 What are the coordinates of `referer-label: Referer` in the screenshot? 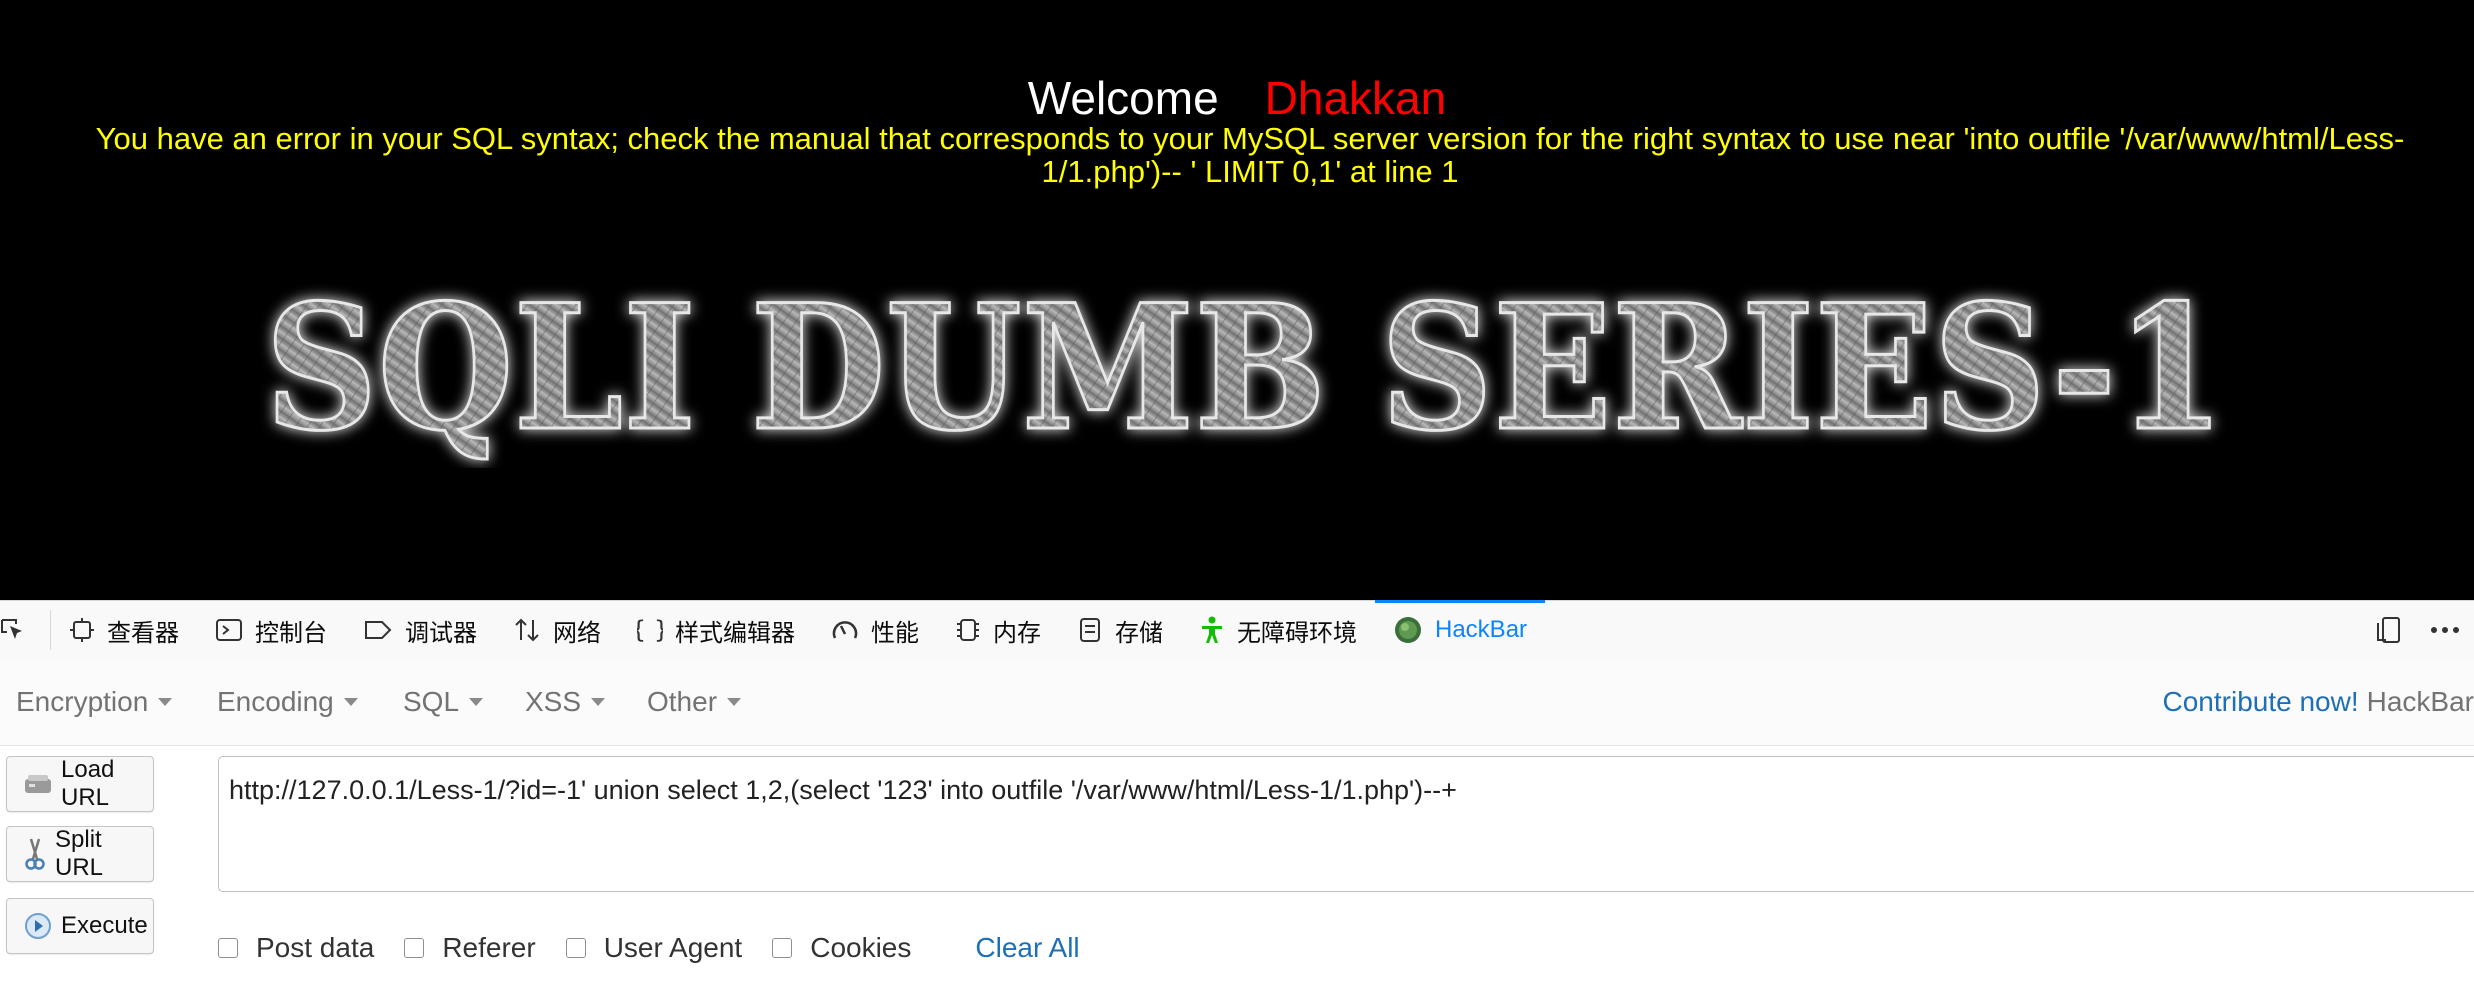 It's located at (489, 947).